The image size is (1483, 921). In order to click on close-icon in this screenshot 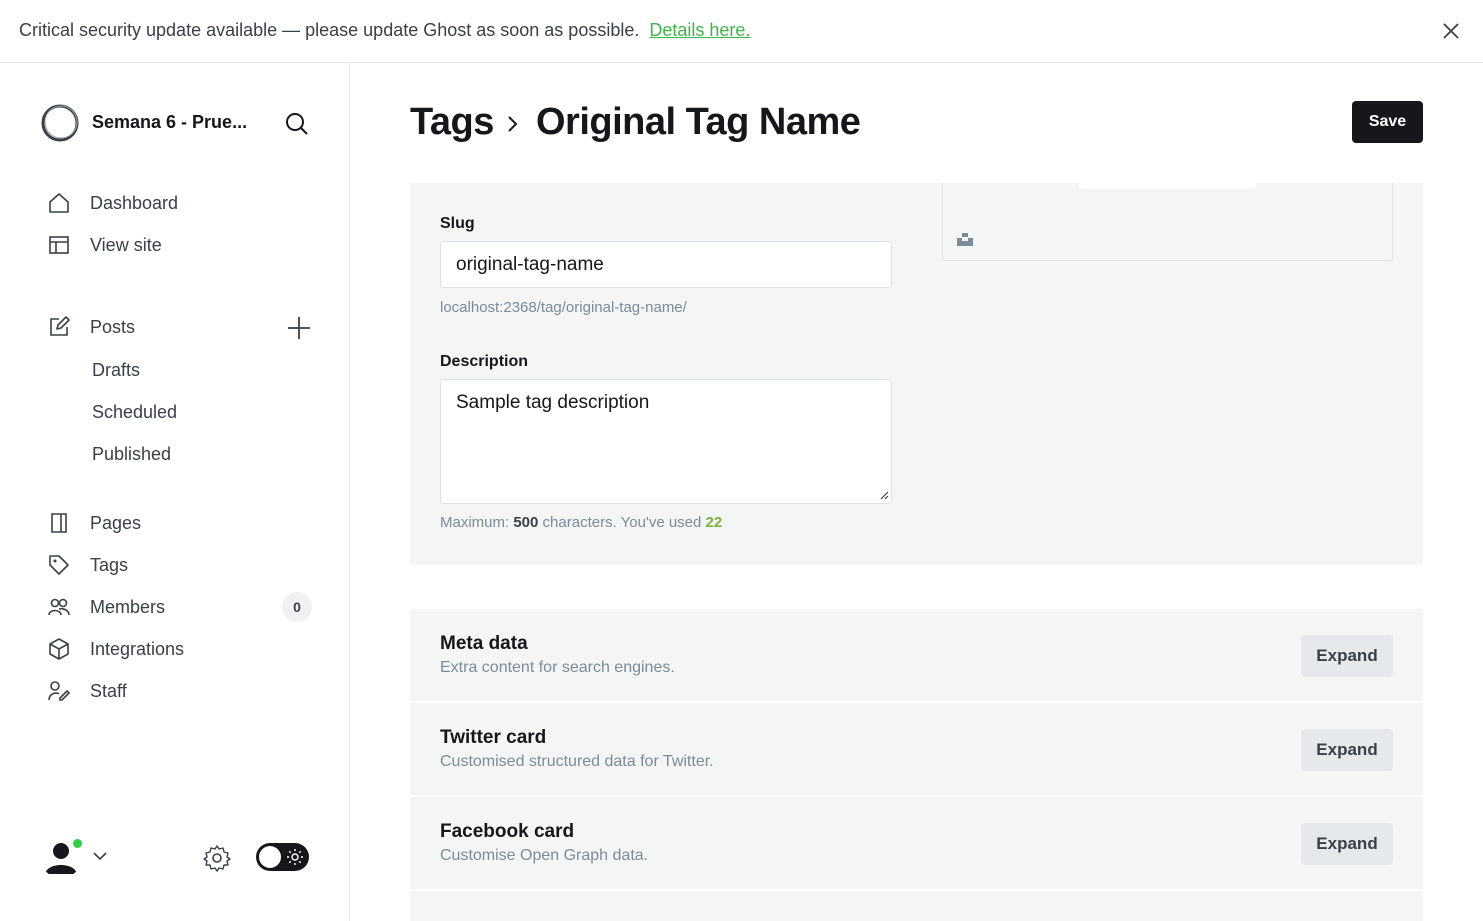, I will do `click(1451, 31)`.